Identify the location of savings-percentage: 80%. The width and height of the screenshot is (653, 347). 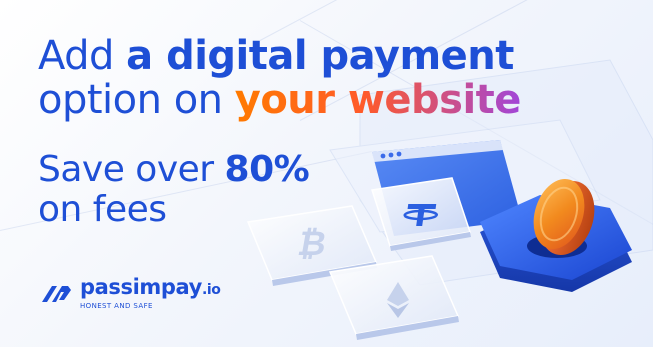
(267, 169).